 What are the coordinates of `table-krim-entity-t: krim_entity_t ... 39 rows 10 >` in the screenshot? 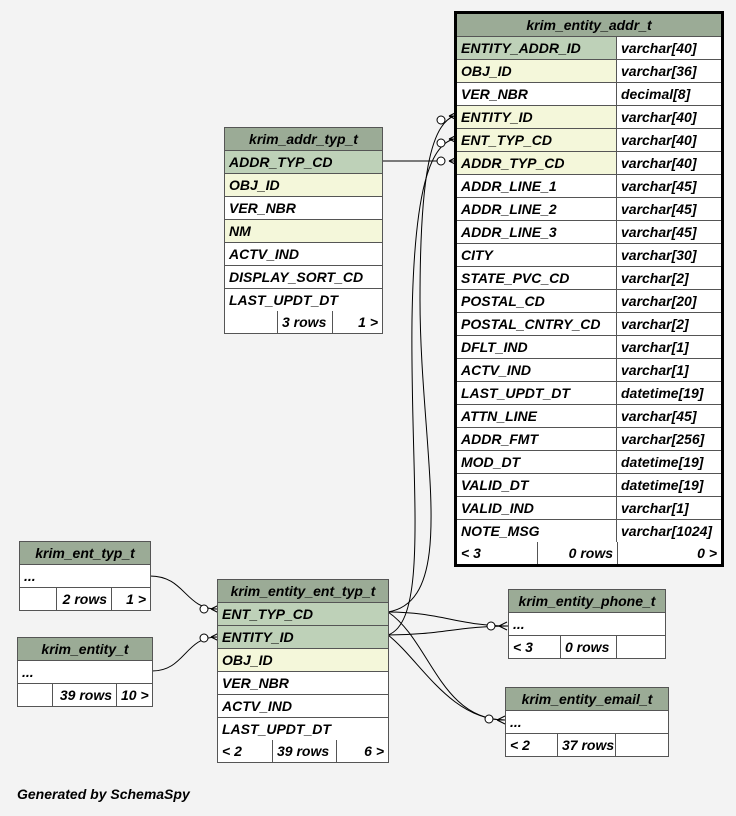 It's located at (85, 672).